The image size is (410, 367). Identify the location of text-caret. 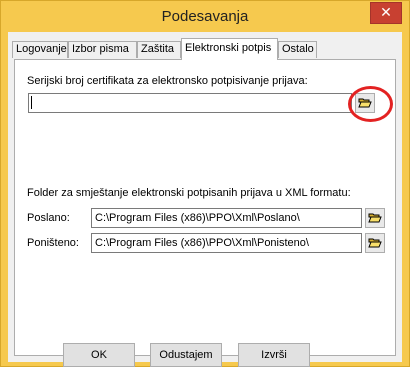
(31, 102).